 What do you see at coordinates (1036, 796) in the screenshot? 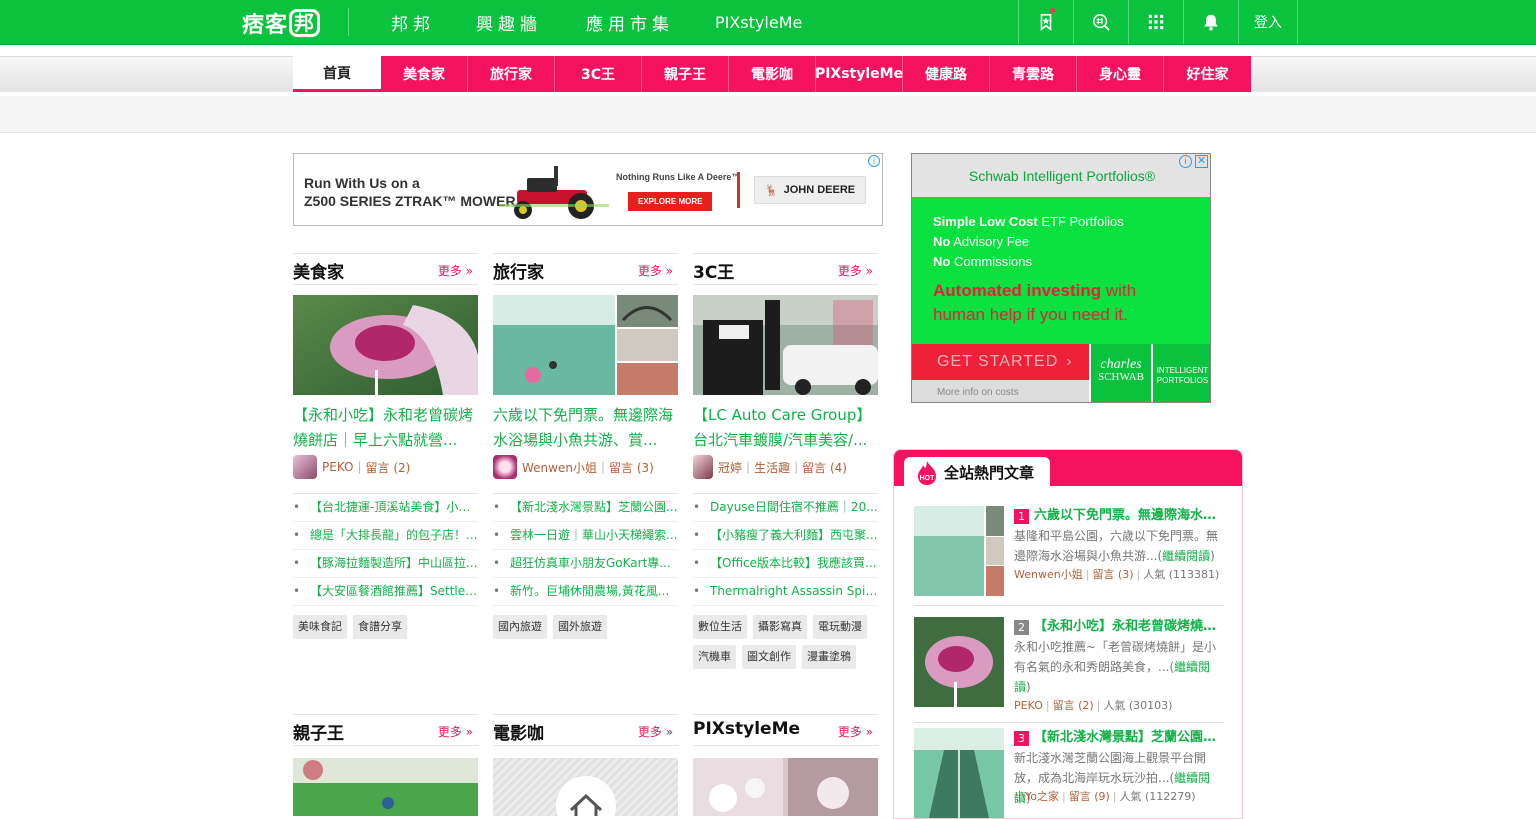
I see `author-name: 小Yo之家` at bounding box center [1036, 796].